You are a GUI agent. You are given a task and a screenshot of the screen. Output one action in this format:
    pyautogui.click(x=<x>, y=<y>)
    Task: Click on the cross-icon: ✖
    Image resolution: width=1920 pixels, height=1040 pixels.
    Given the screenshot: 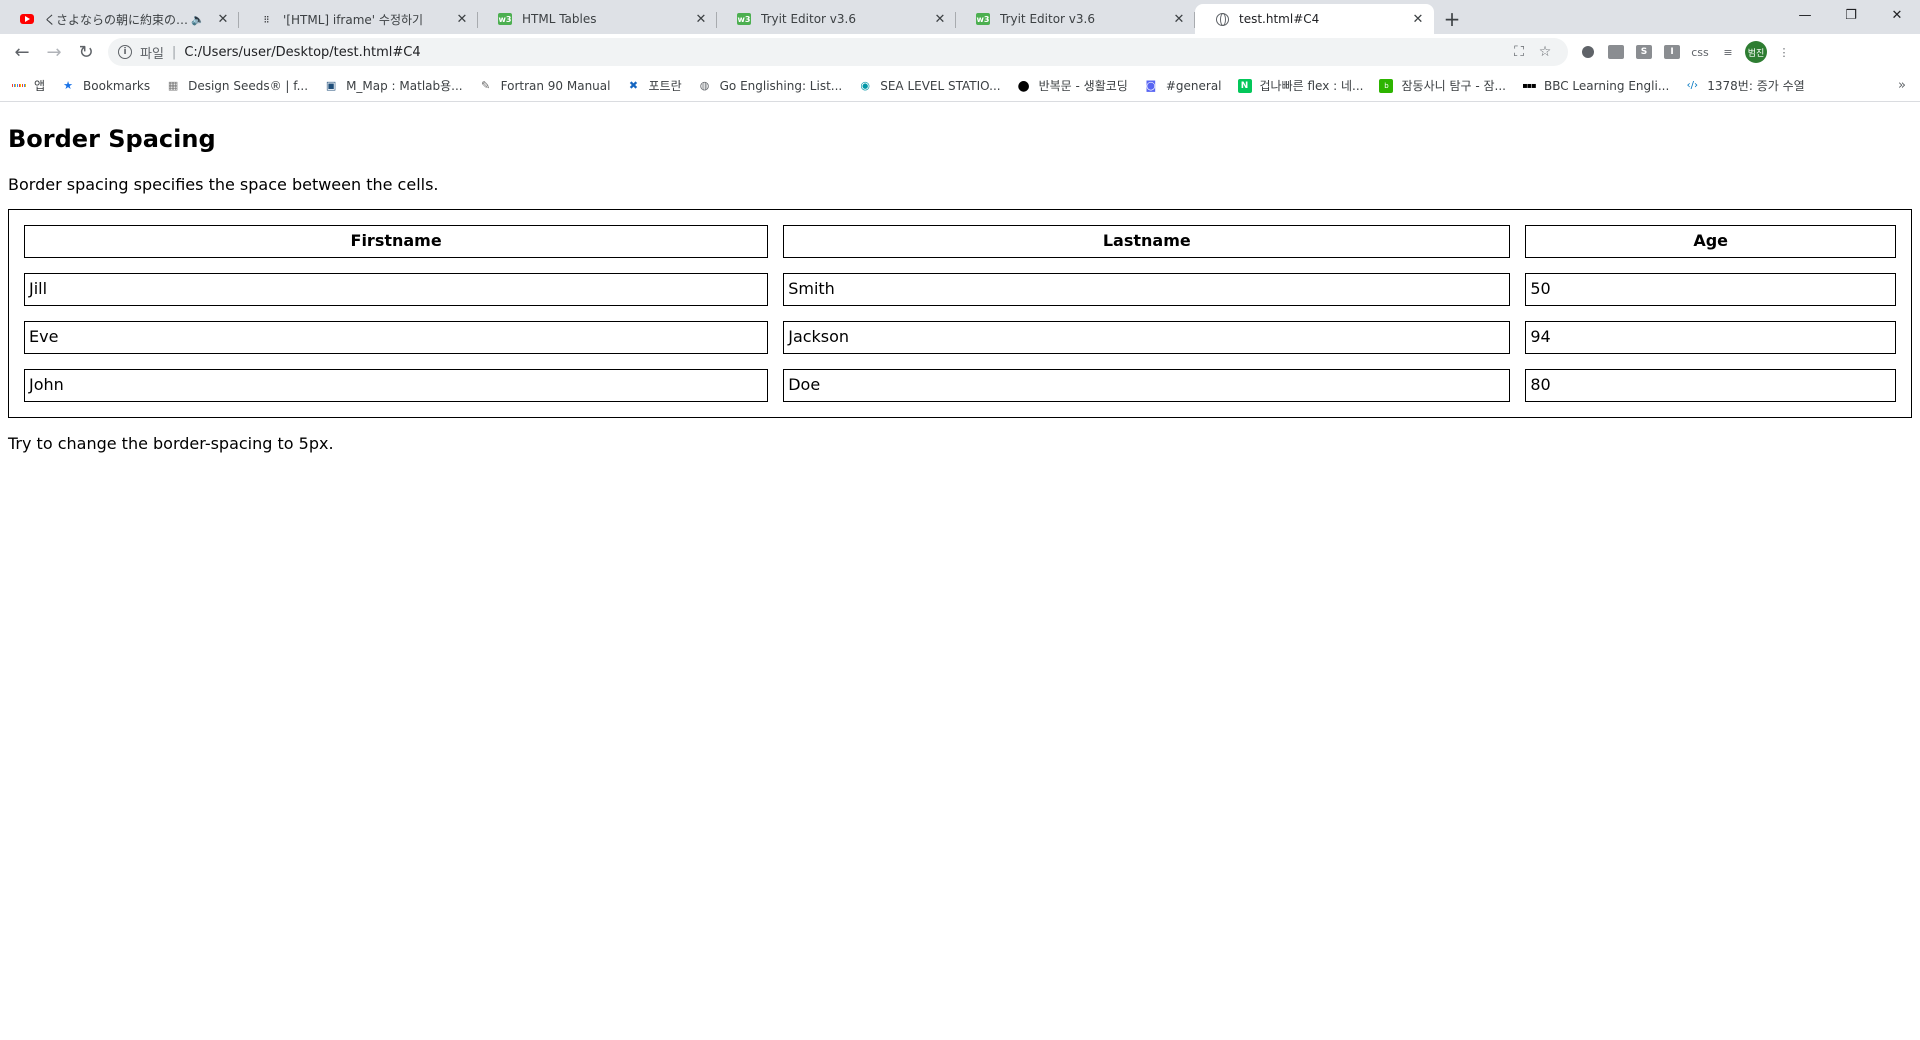 What is the action you would take?
    pyautogui.click(x=633, y=85)
    